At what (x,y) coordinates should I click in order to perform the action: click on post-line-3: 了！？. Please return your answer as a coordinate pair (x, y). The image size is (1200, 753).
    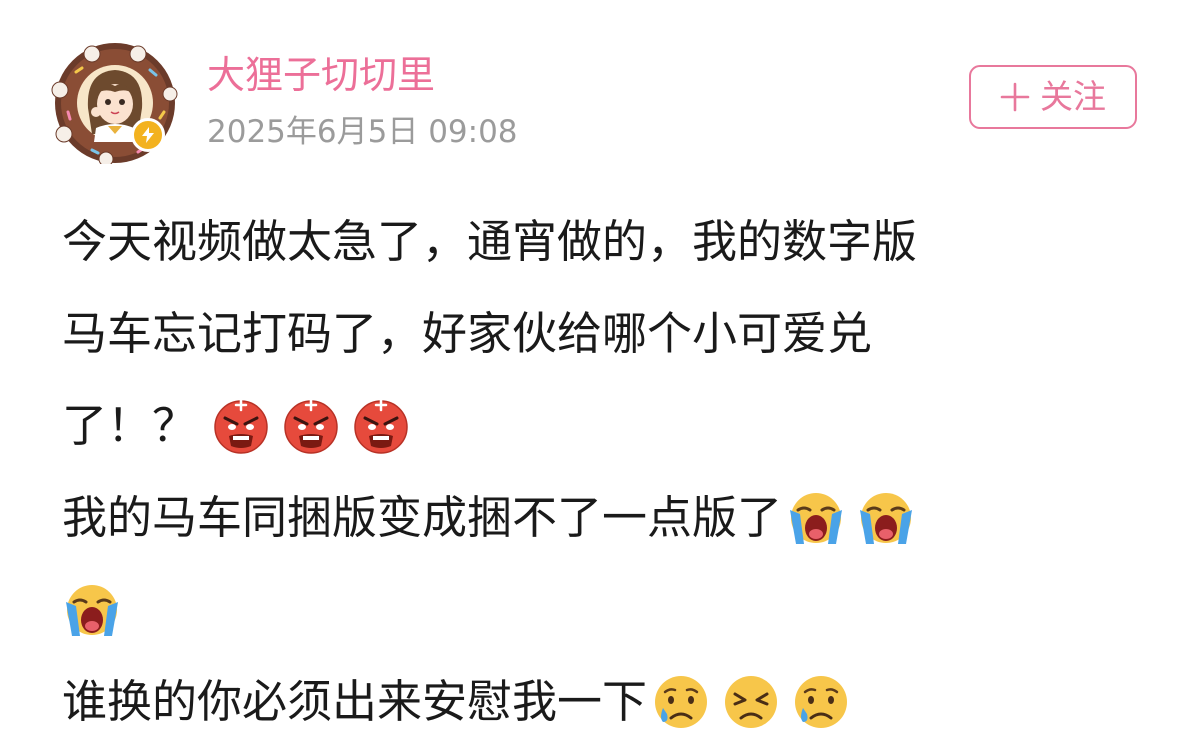
    Looking at the image, I should click on (602, 426).